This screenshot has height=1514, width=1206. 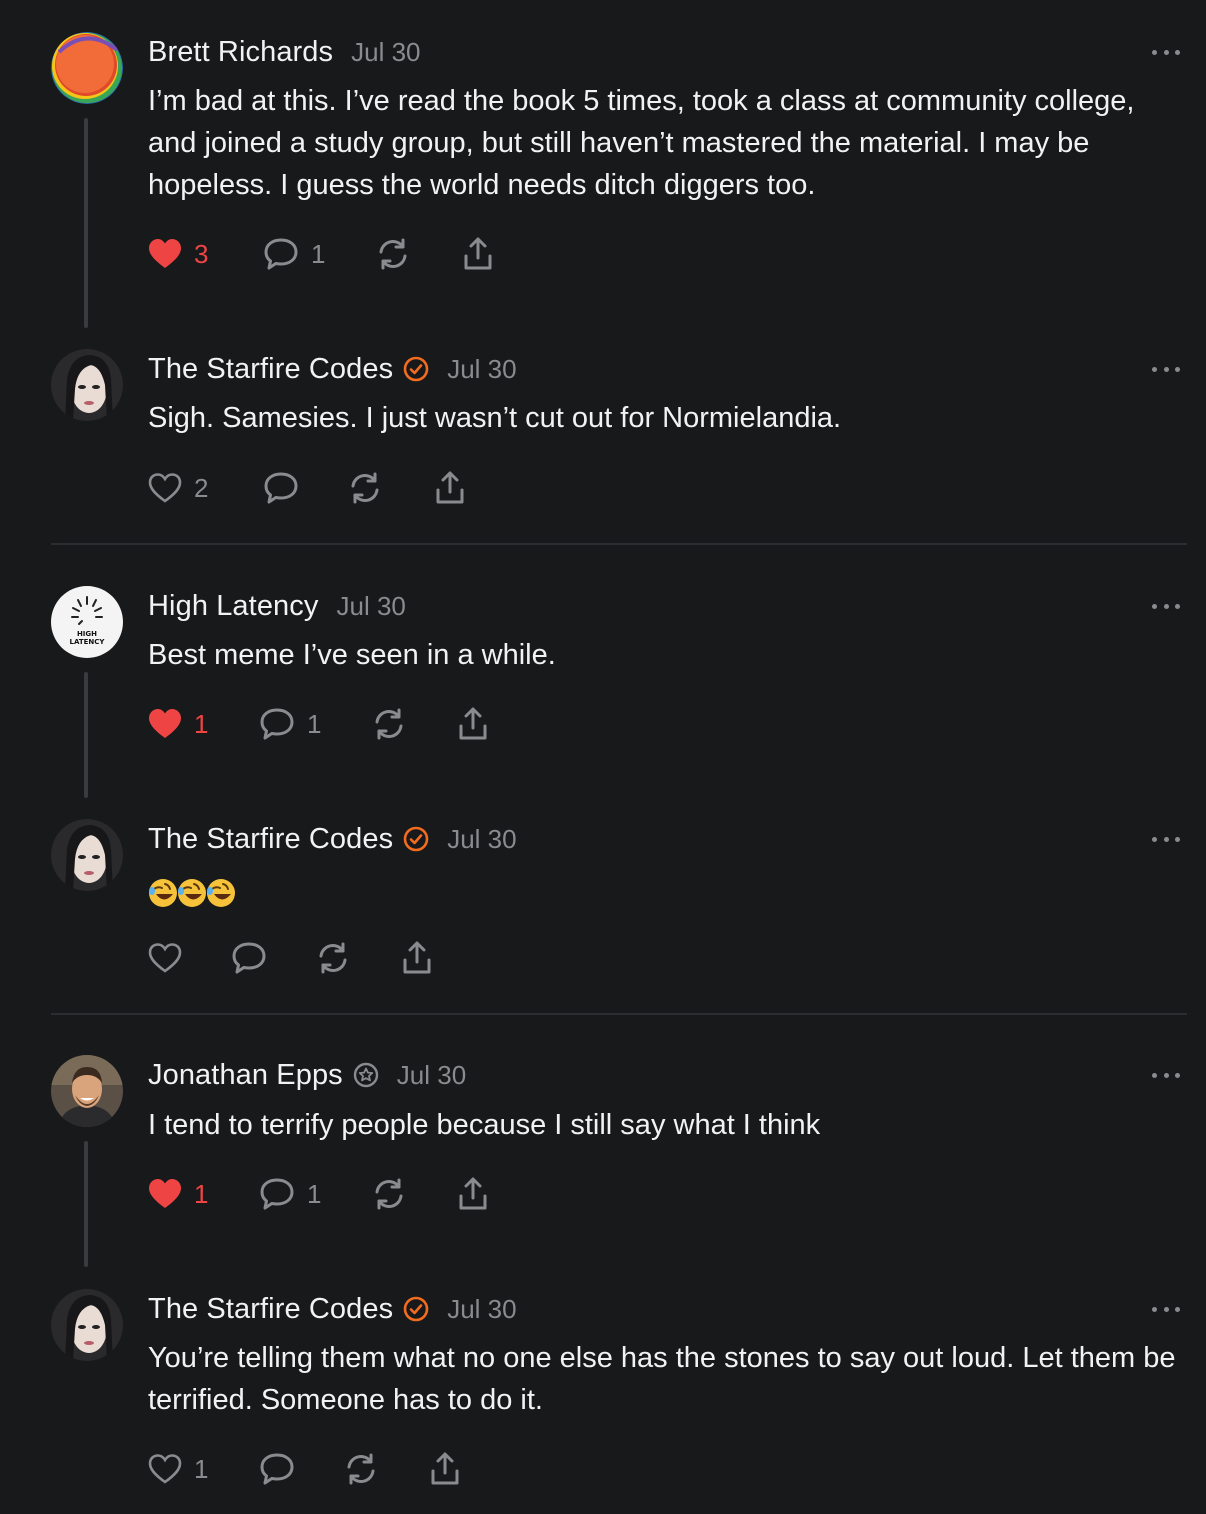 I want to click on like-button: 3, so click(x=178, y=254).